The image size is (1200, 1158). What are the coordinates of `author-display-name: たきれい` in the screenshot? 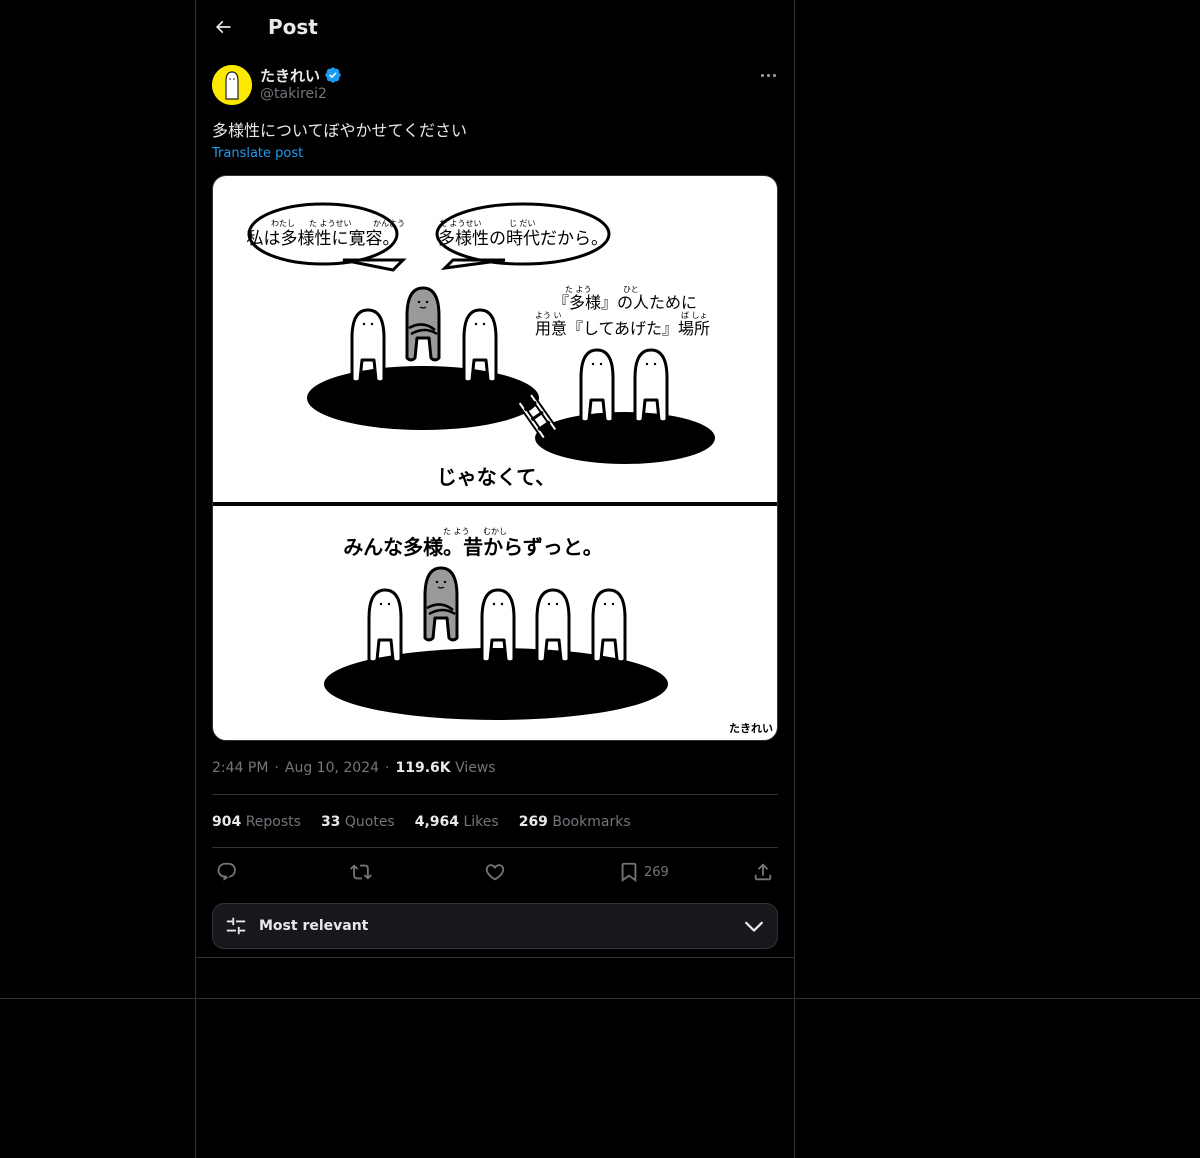 It's located at (290, 75).